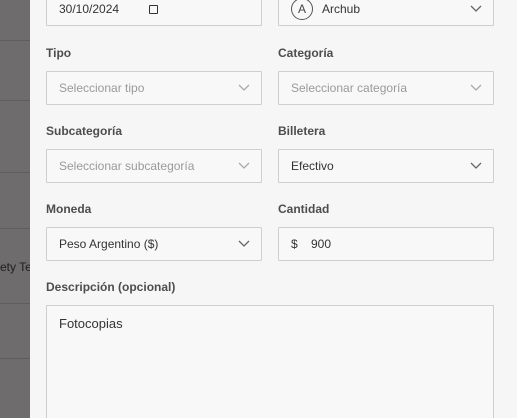 This screenshot has width=517, height=418. What do you see at coordinates (154, 88) in the screenshot?
I see `tipo-select: Seleccionar tipo` at bounding box center [154, 88].